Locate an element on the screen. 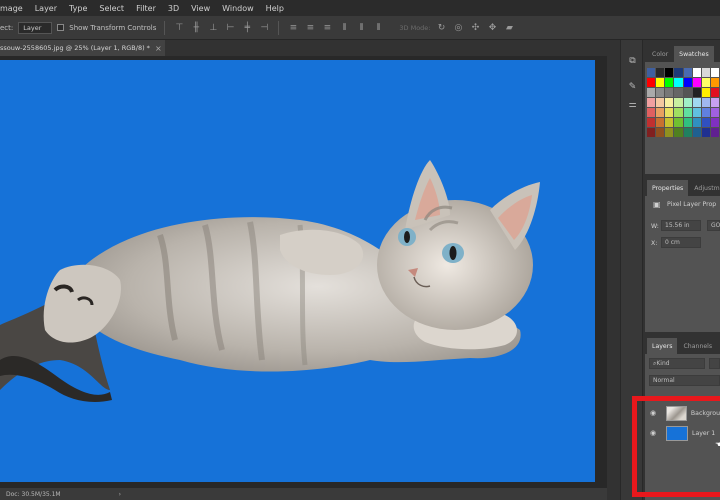 The height and width of the screenshot is (500, 720). menu-3d: 3D is located at coordinates (173, 8).